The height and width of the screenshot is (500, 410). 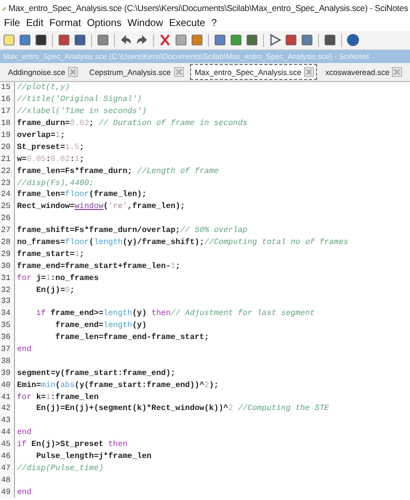 What do you see at coordinates (5, 421) in the screenshot?
I see `line-number: 43` at bounding box center [5, 421].